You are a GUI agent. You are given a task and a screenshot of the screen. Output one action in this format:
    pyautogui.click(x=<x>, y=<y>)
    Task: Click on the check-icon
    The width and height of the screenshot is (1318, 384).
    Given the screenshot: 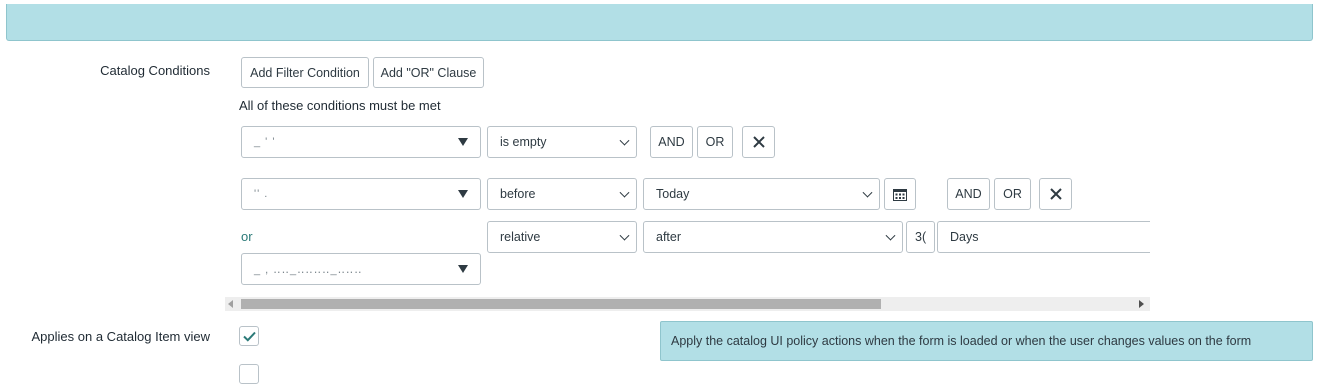 What is the action you would take?
    pyautogui.click(x=249, y=336)
    